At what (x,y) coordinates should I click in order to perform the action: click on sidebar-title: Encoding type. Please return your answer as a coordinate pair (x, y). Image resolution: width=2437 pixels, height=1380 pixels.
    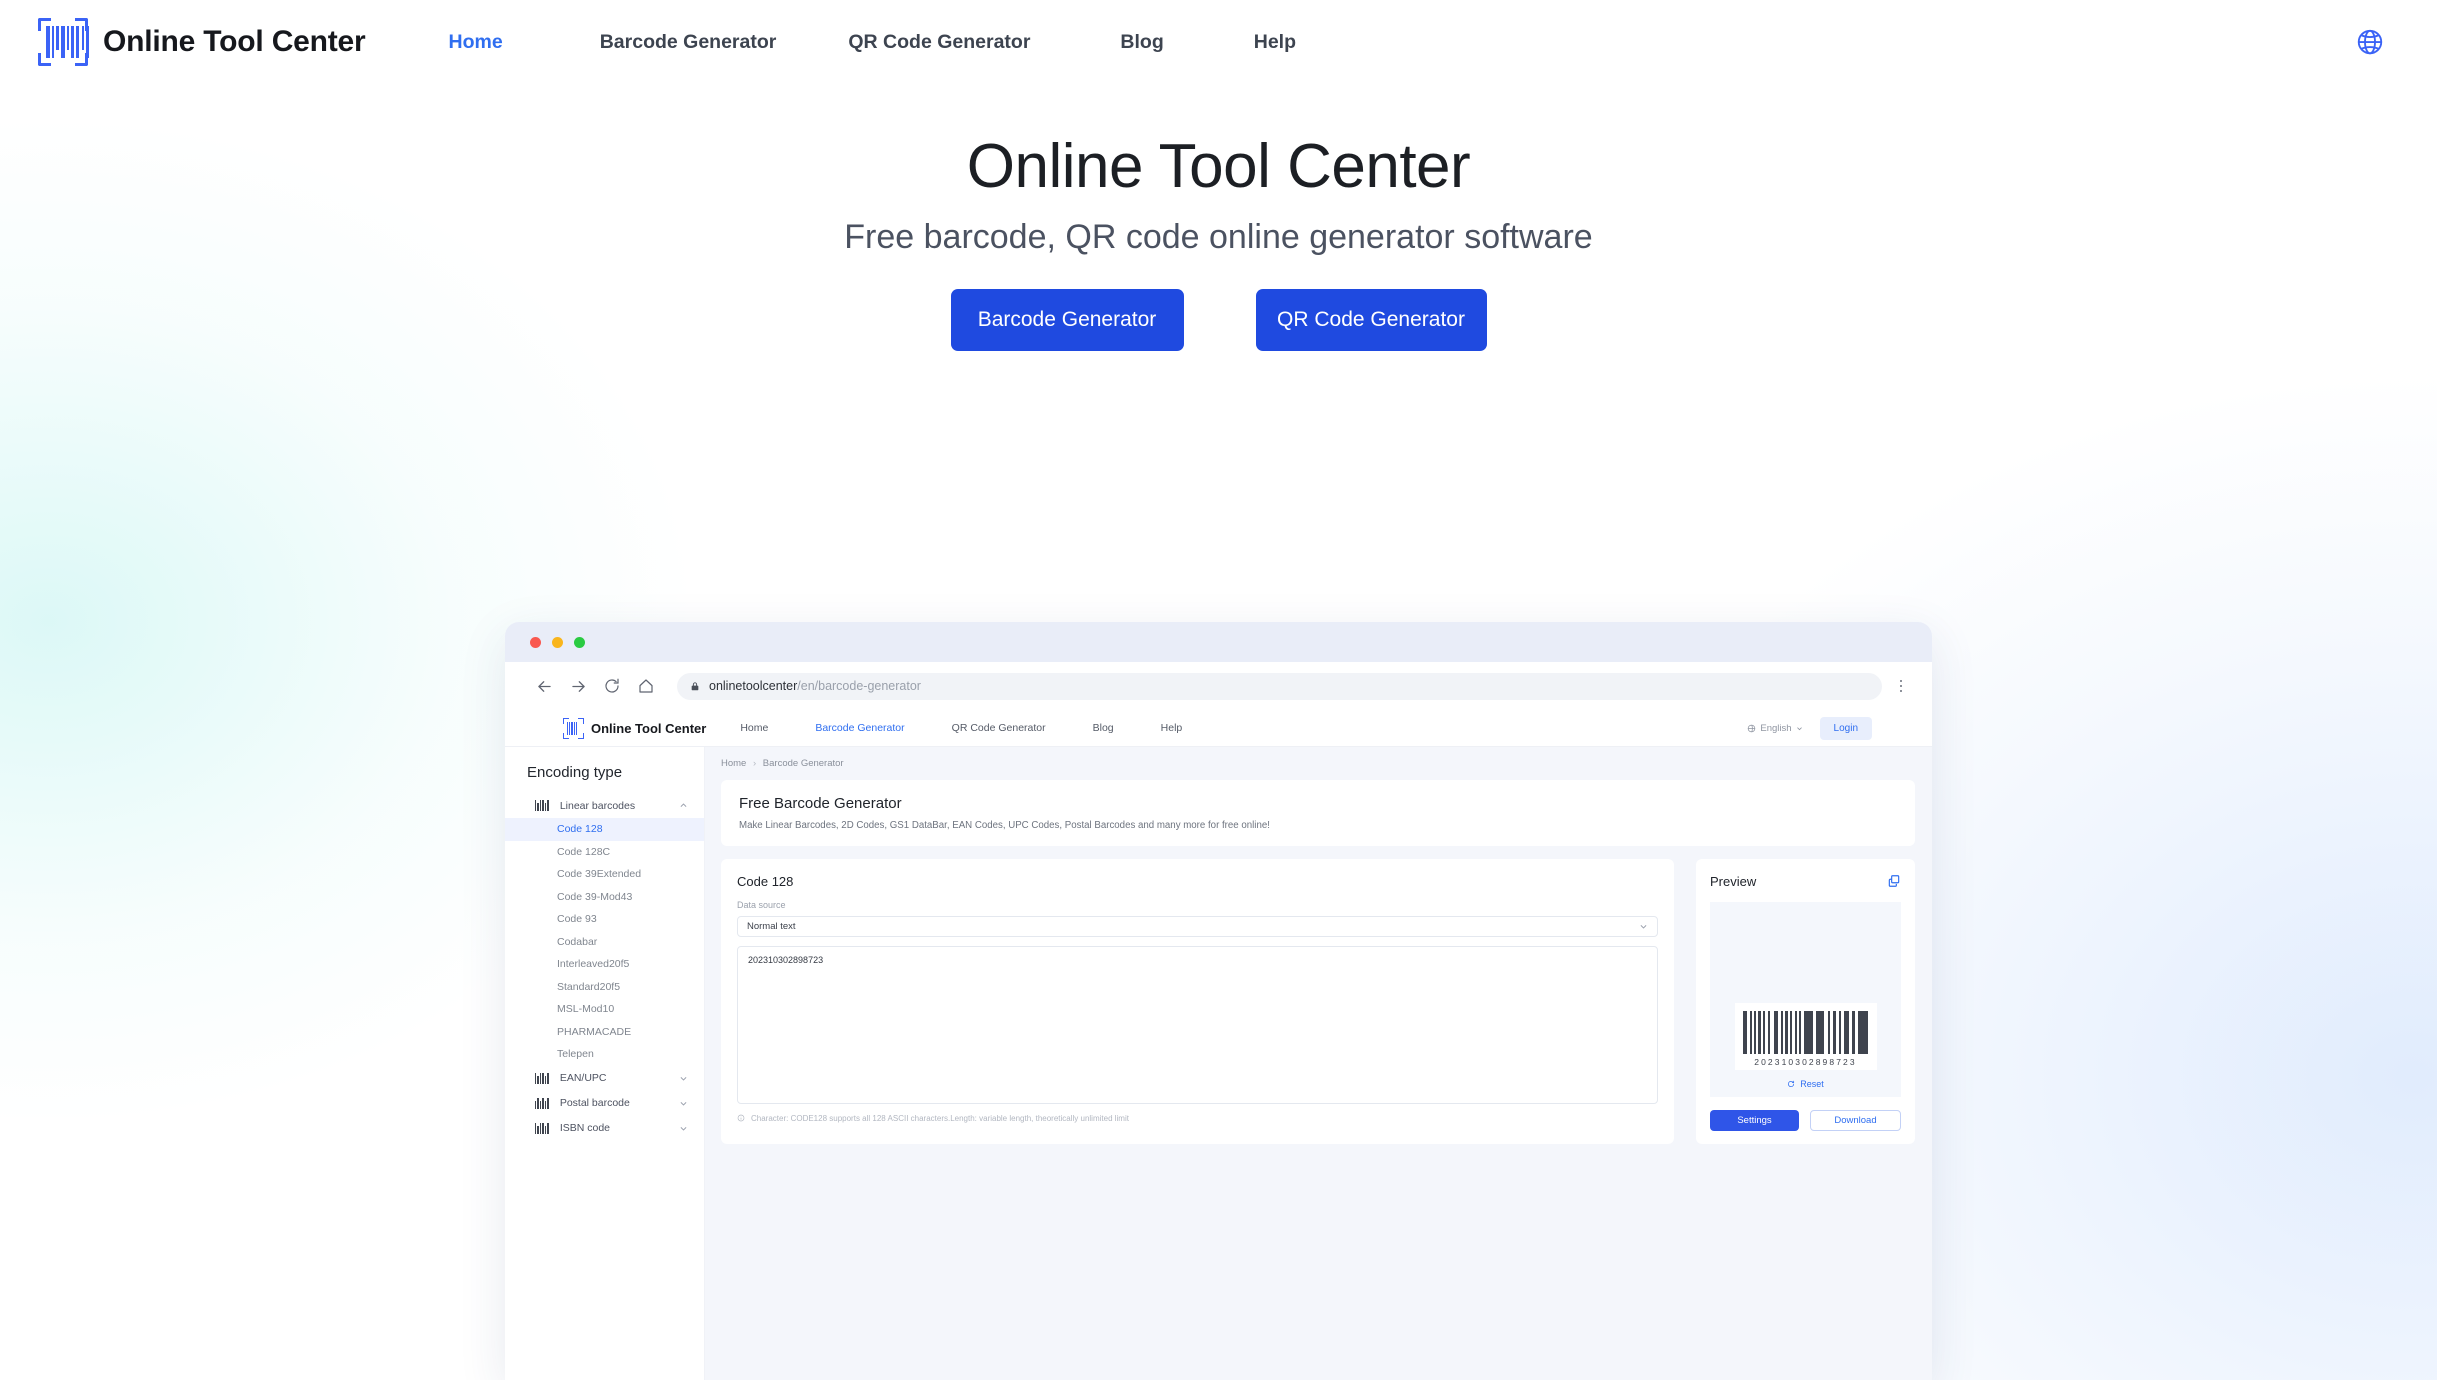
    Looking at the image, I should click on (575, 772).